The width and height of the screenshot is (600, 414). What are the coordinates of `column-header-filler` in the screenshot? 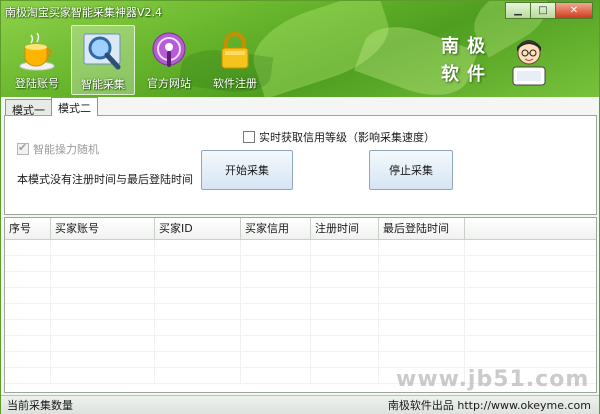 It's located at (530, 228).